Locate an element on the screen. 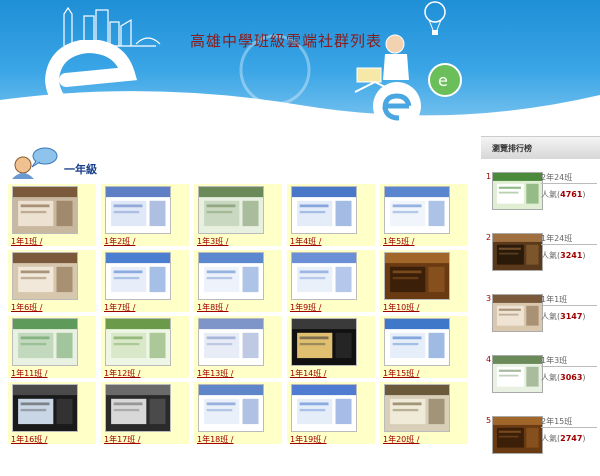 This screenshot has width=600, height=476. class-card: 1年7班 / is located at coordinates (145, 281).